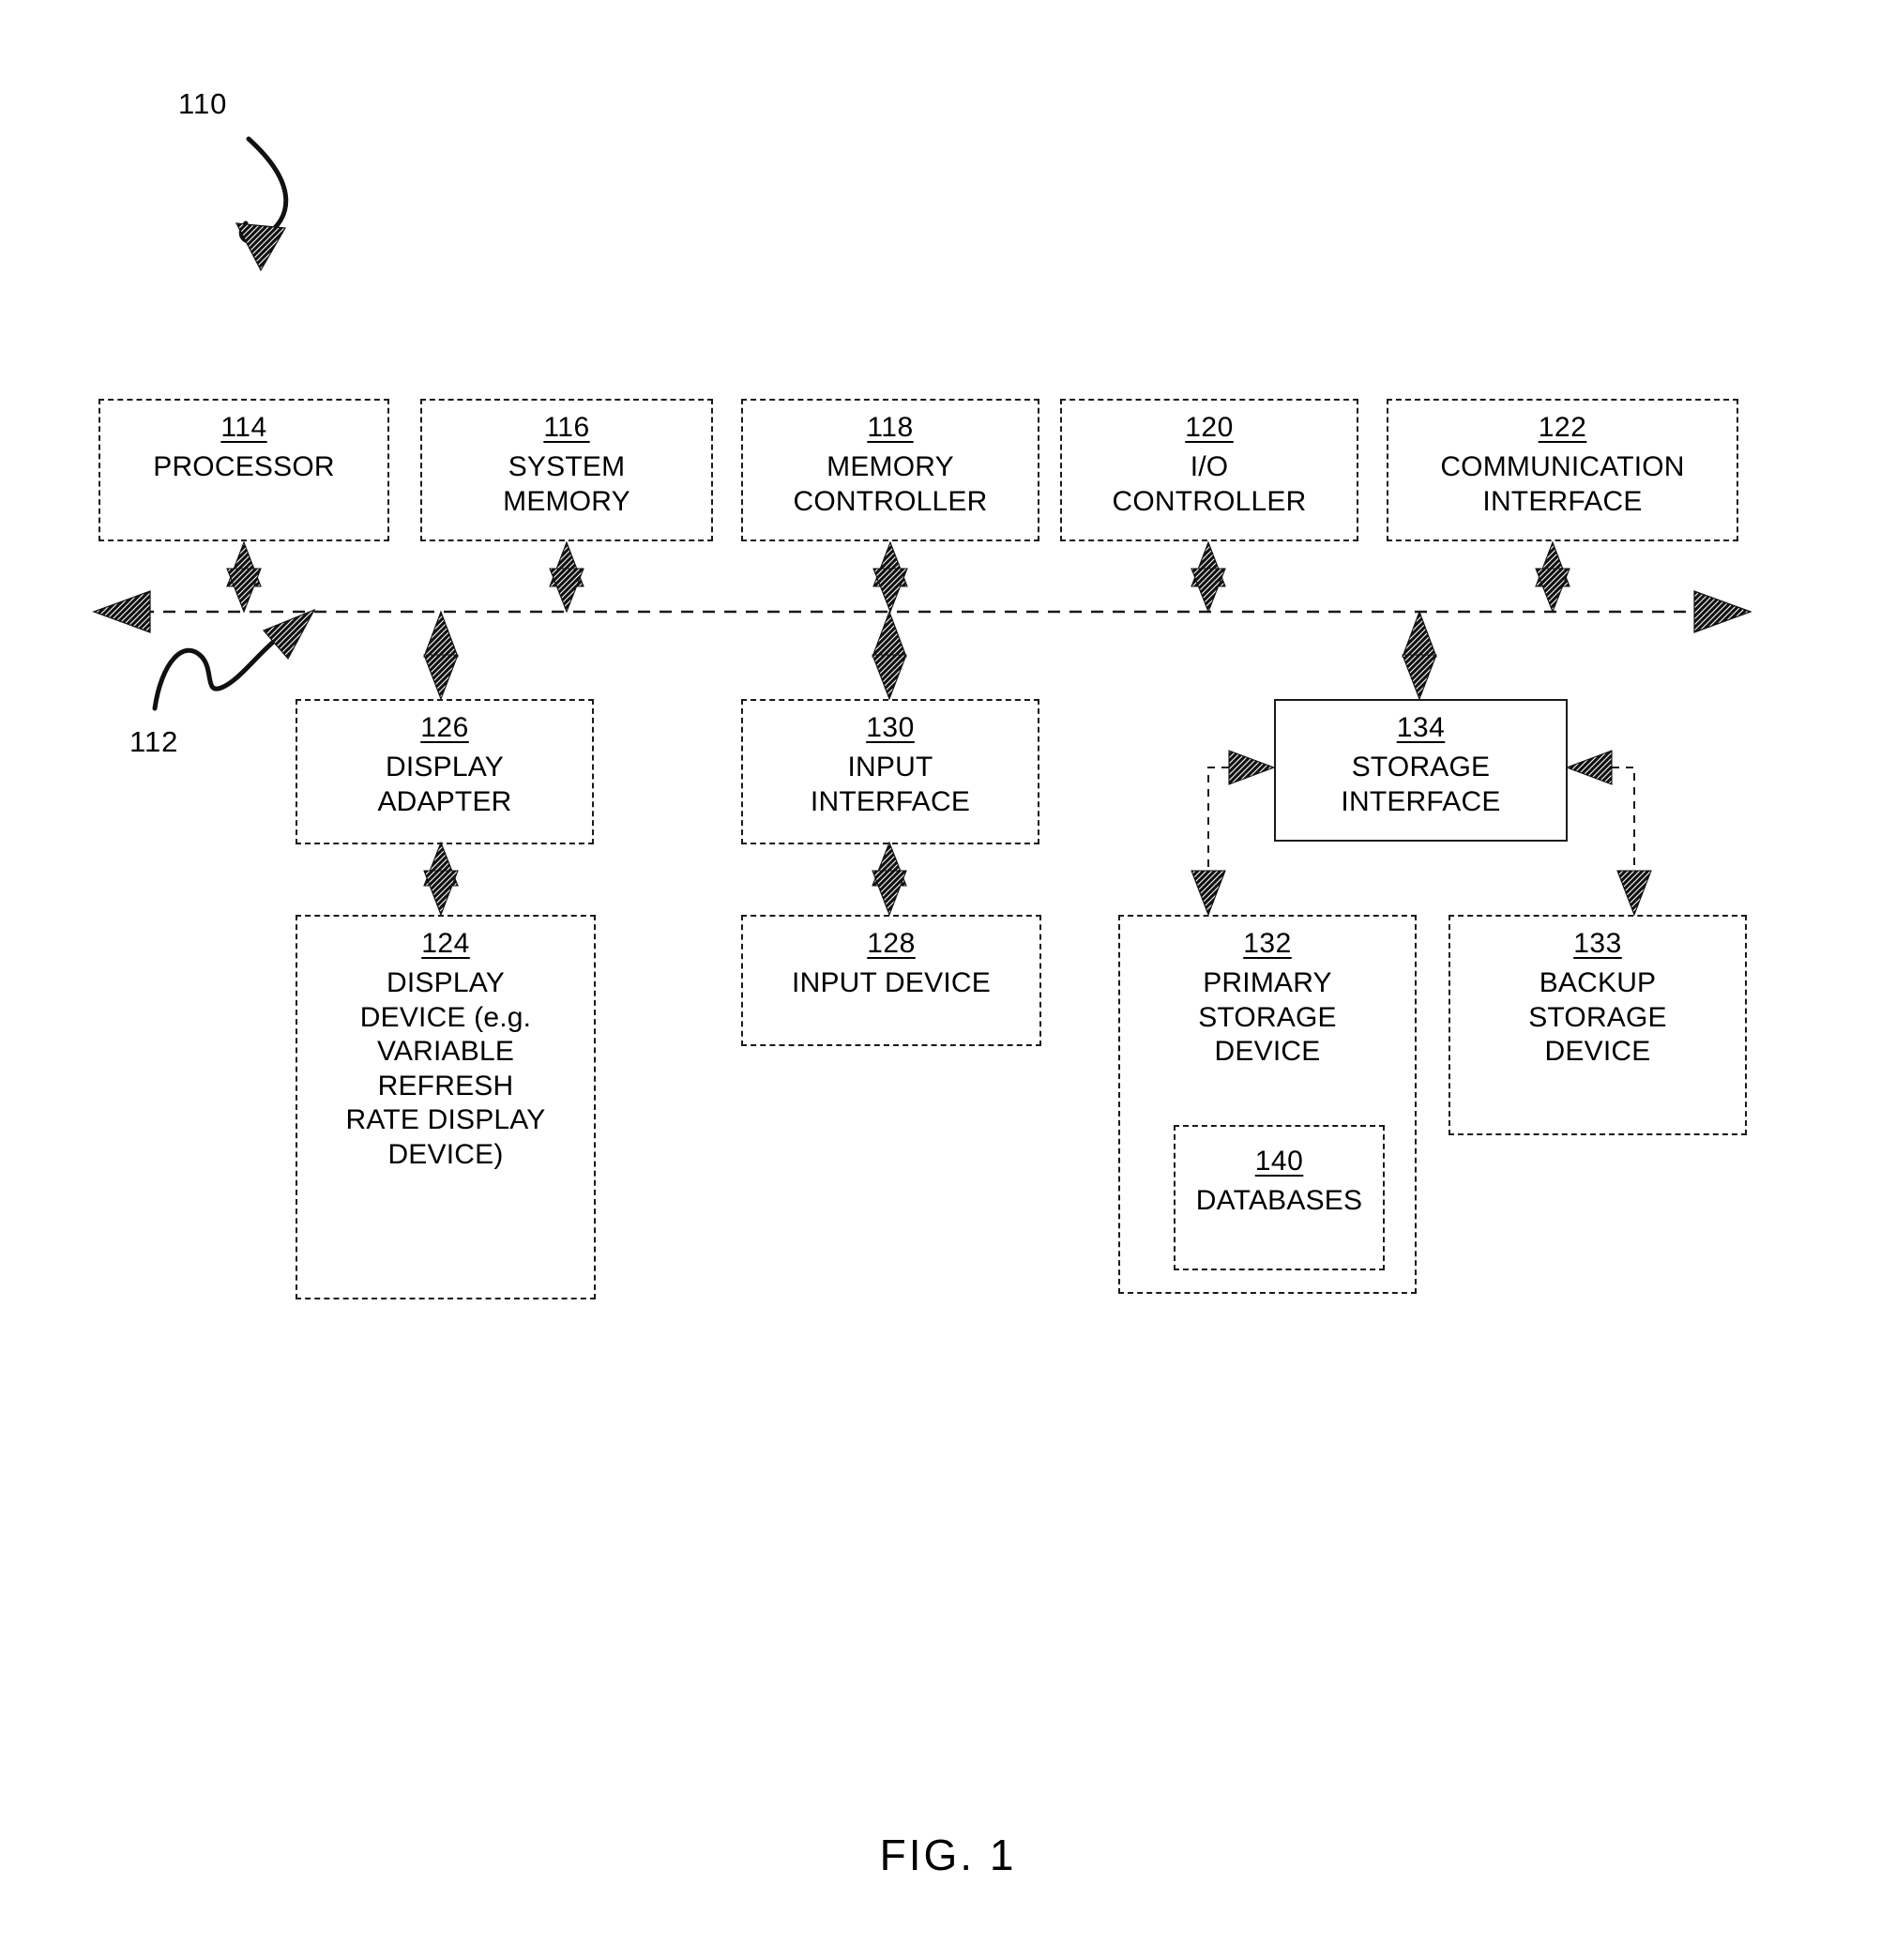 This screenshot has height=1960, width=1896. Describe the element at coordinates (243, 427) in the screenshot. I see `node-ref-114: 114` at that location.